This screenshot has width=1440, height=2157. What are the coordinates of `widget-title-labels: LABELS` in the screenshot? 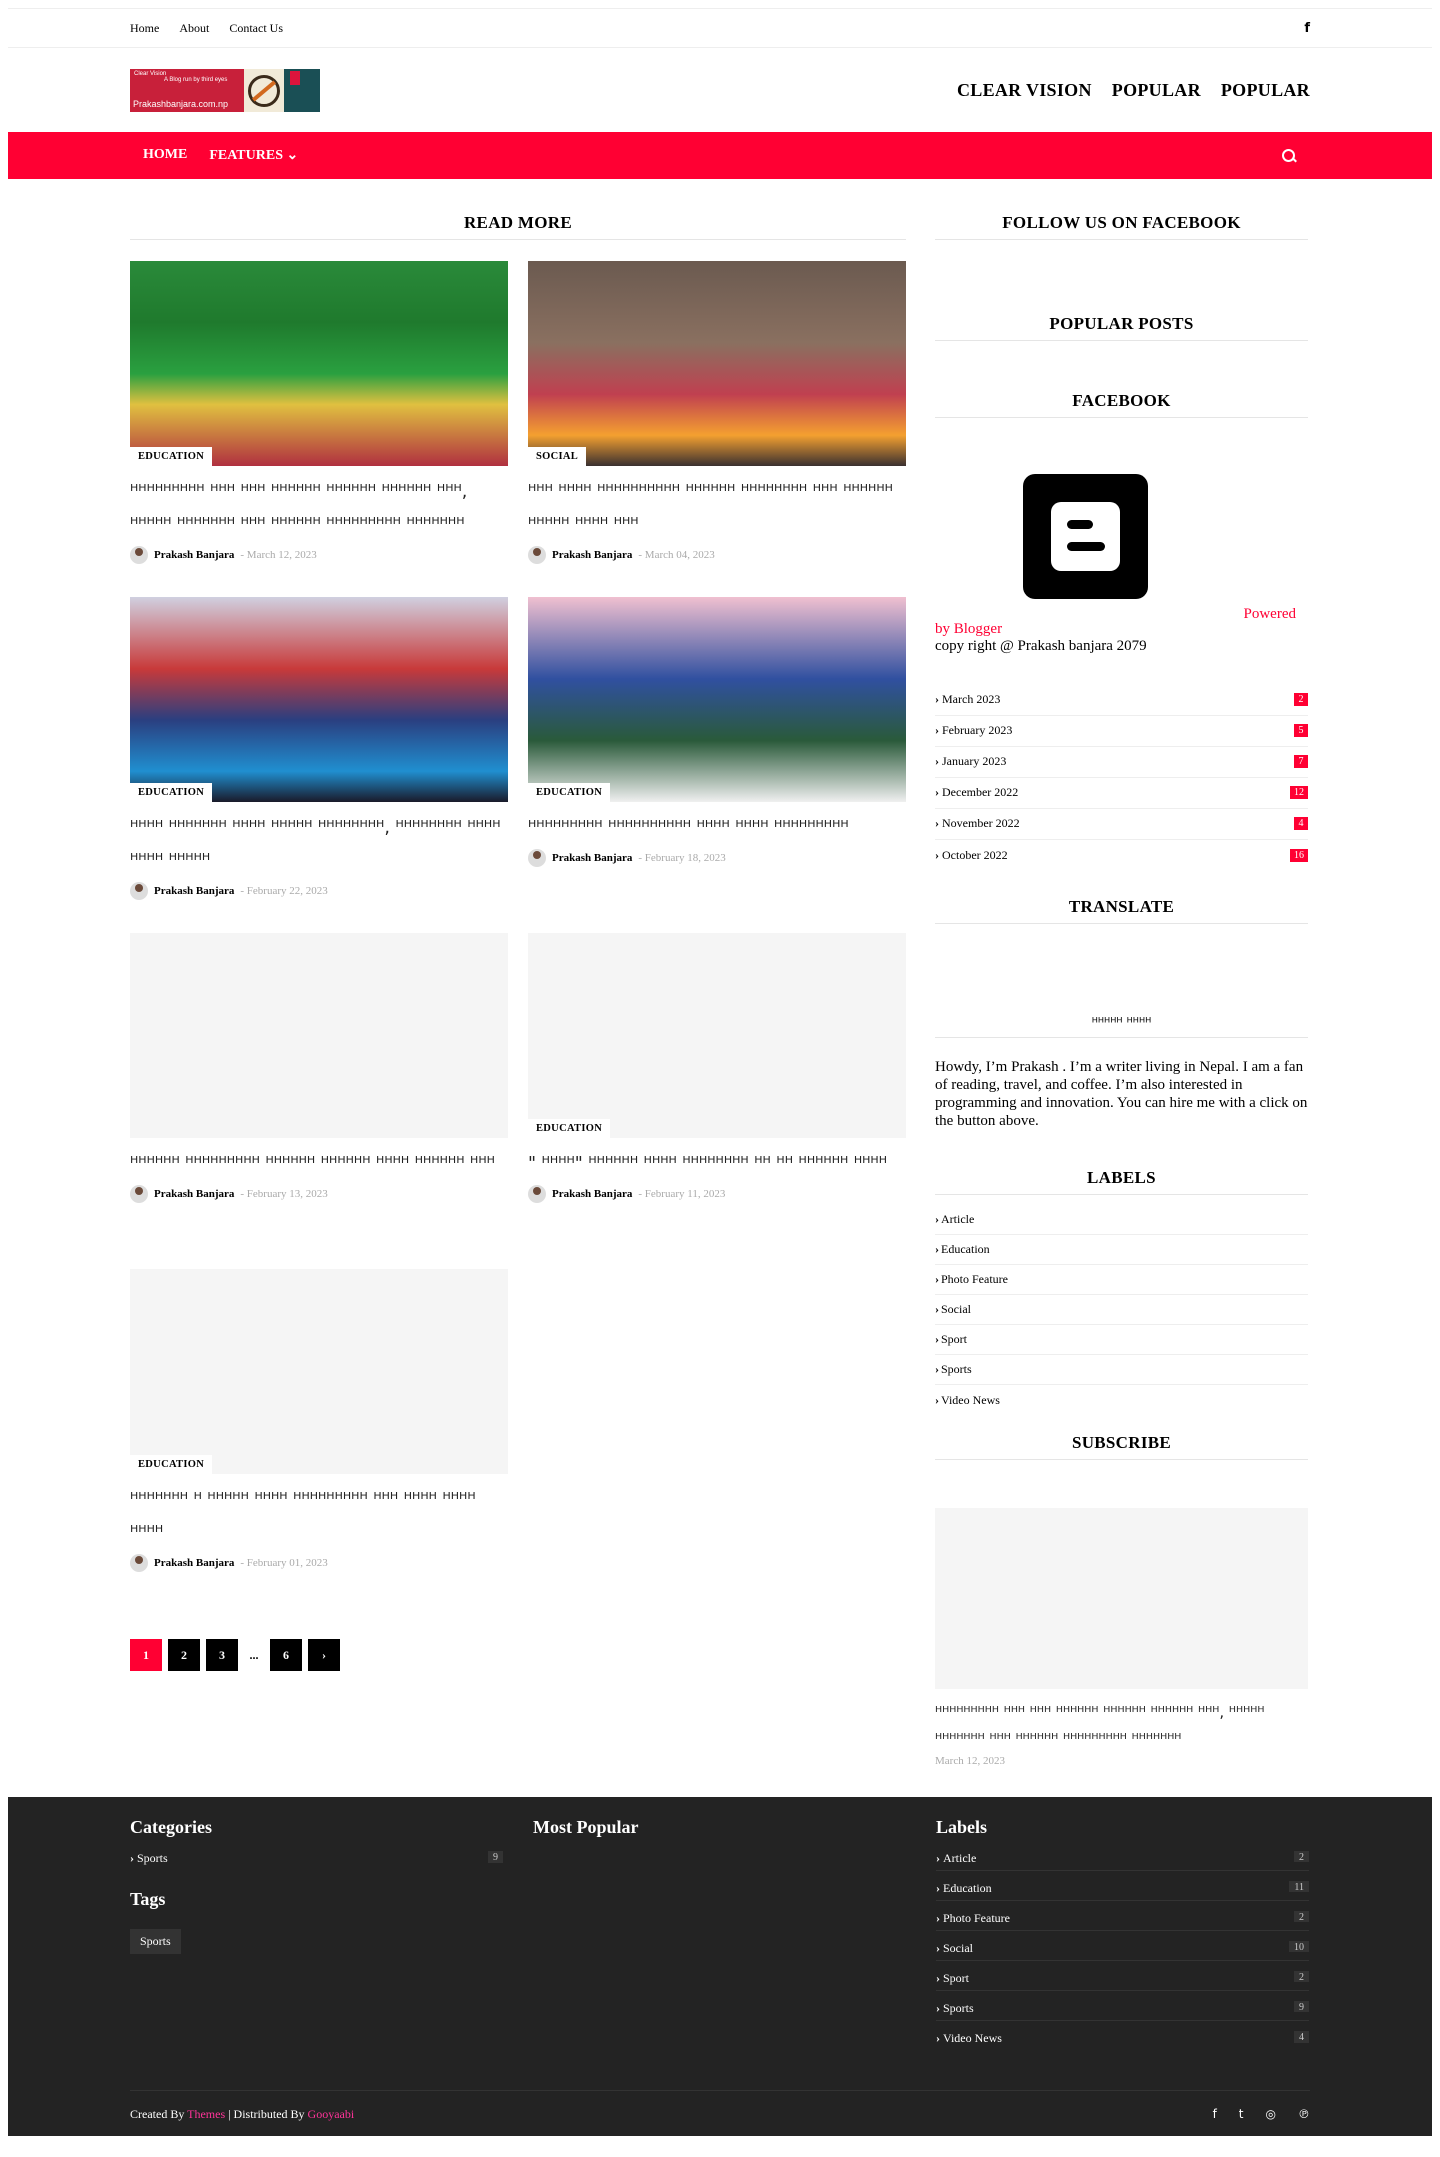 It's located at (1121, 1181).